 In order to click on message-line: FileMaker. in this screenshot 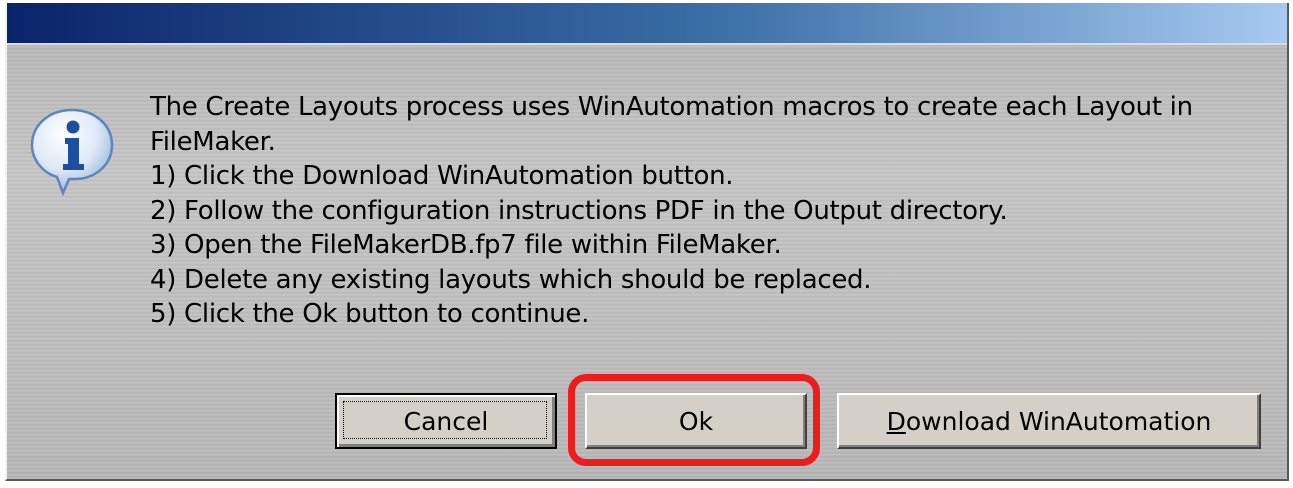, I will do `click(213, 141)`.